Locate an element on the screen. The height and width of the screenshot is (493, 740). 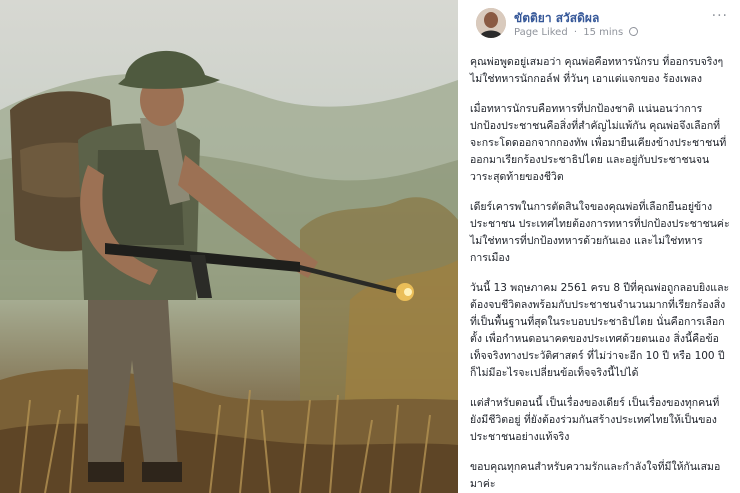
page-liked-status: Page Liked is located at coordinates (541, 32).